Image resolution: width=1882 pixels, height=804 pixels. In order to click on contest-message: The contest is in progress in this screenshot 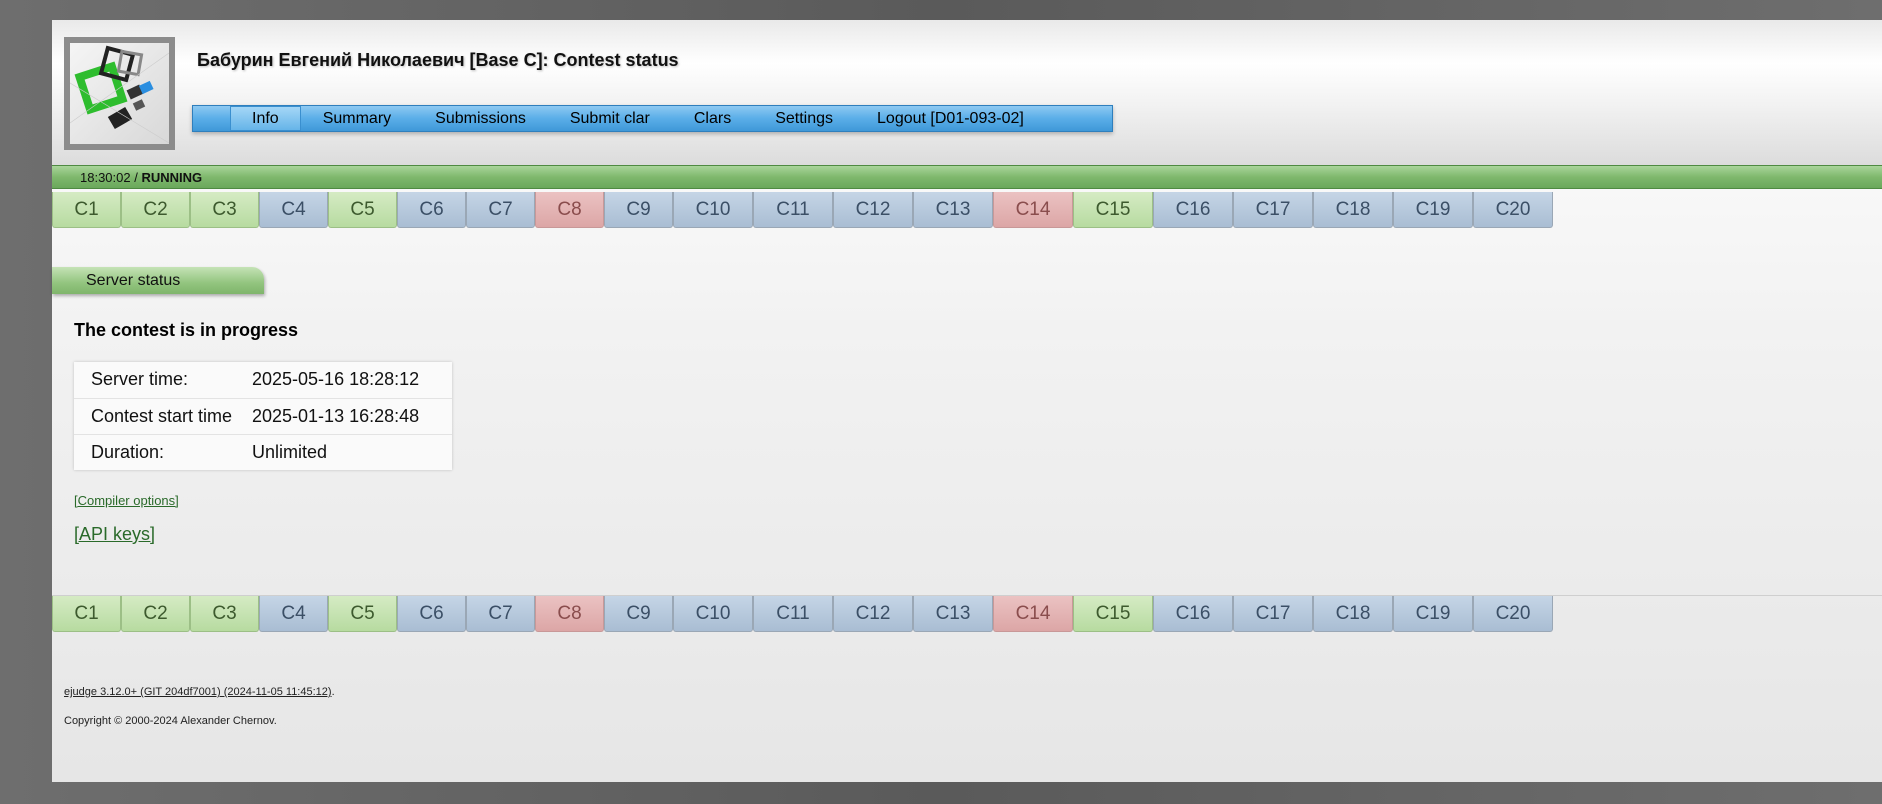, I will do `click(186, 330)`.